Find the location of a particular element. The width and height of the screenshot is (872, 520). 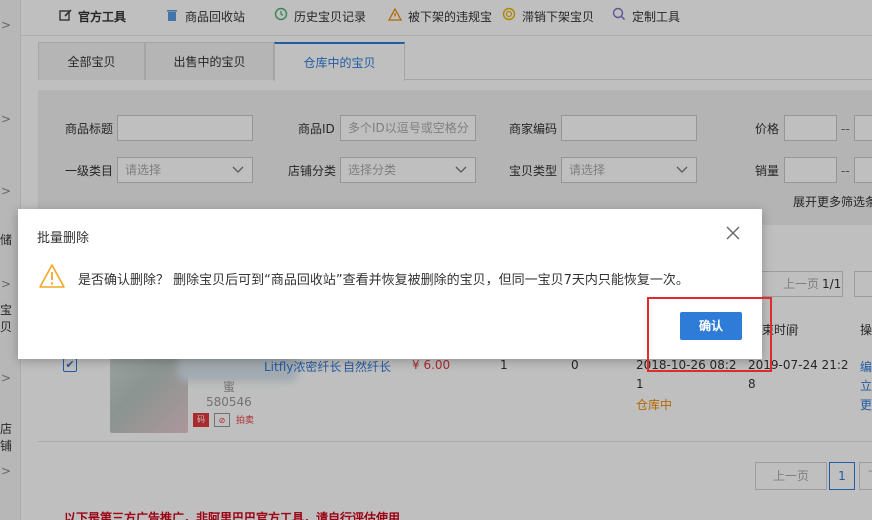

close-icon is located at coordinates (733, 233).